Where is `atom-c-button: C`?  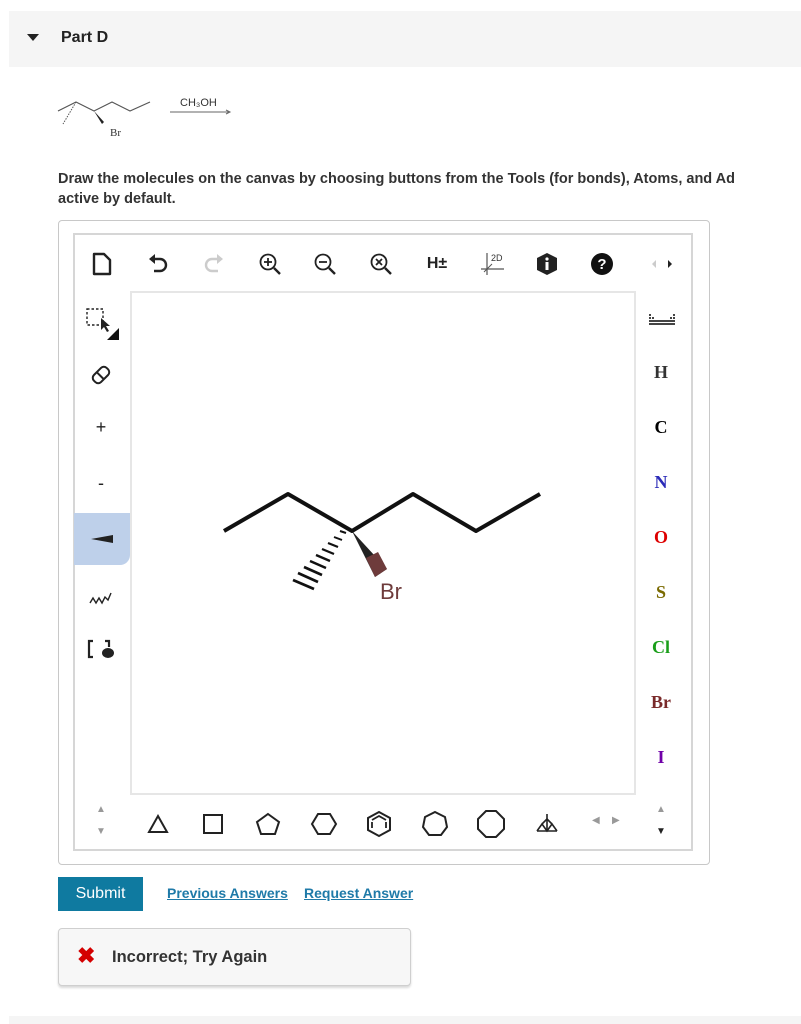 atom-c-button: C is located at coordinates (661, 427).